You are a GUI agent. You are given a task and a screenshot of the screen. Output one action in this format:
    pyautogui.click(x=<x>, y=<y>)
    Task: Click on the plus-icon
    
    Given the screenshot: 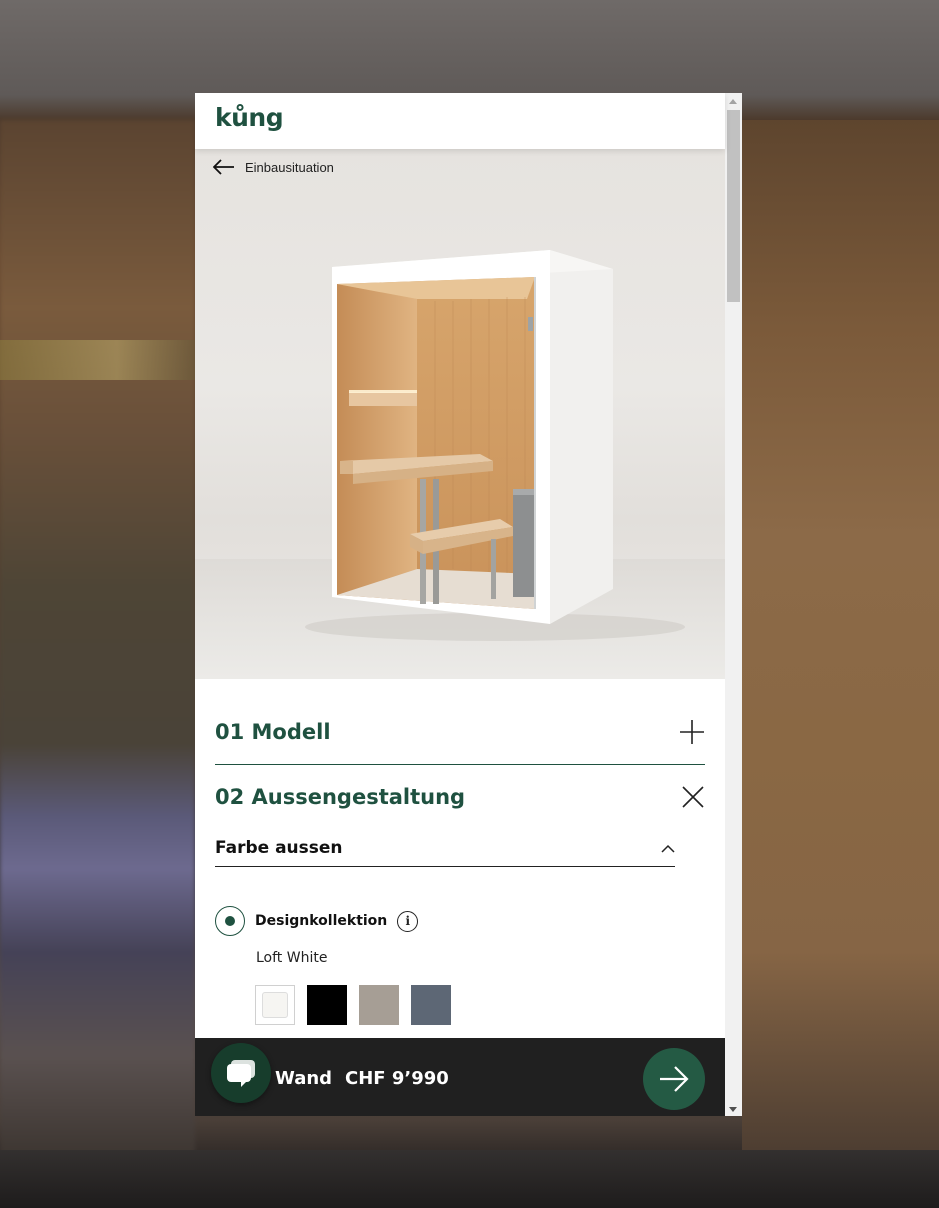 What is the action you would take?
    pyautogui.click(x=692, y=732)
    